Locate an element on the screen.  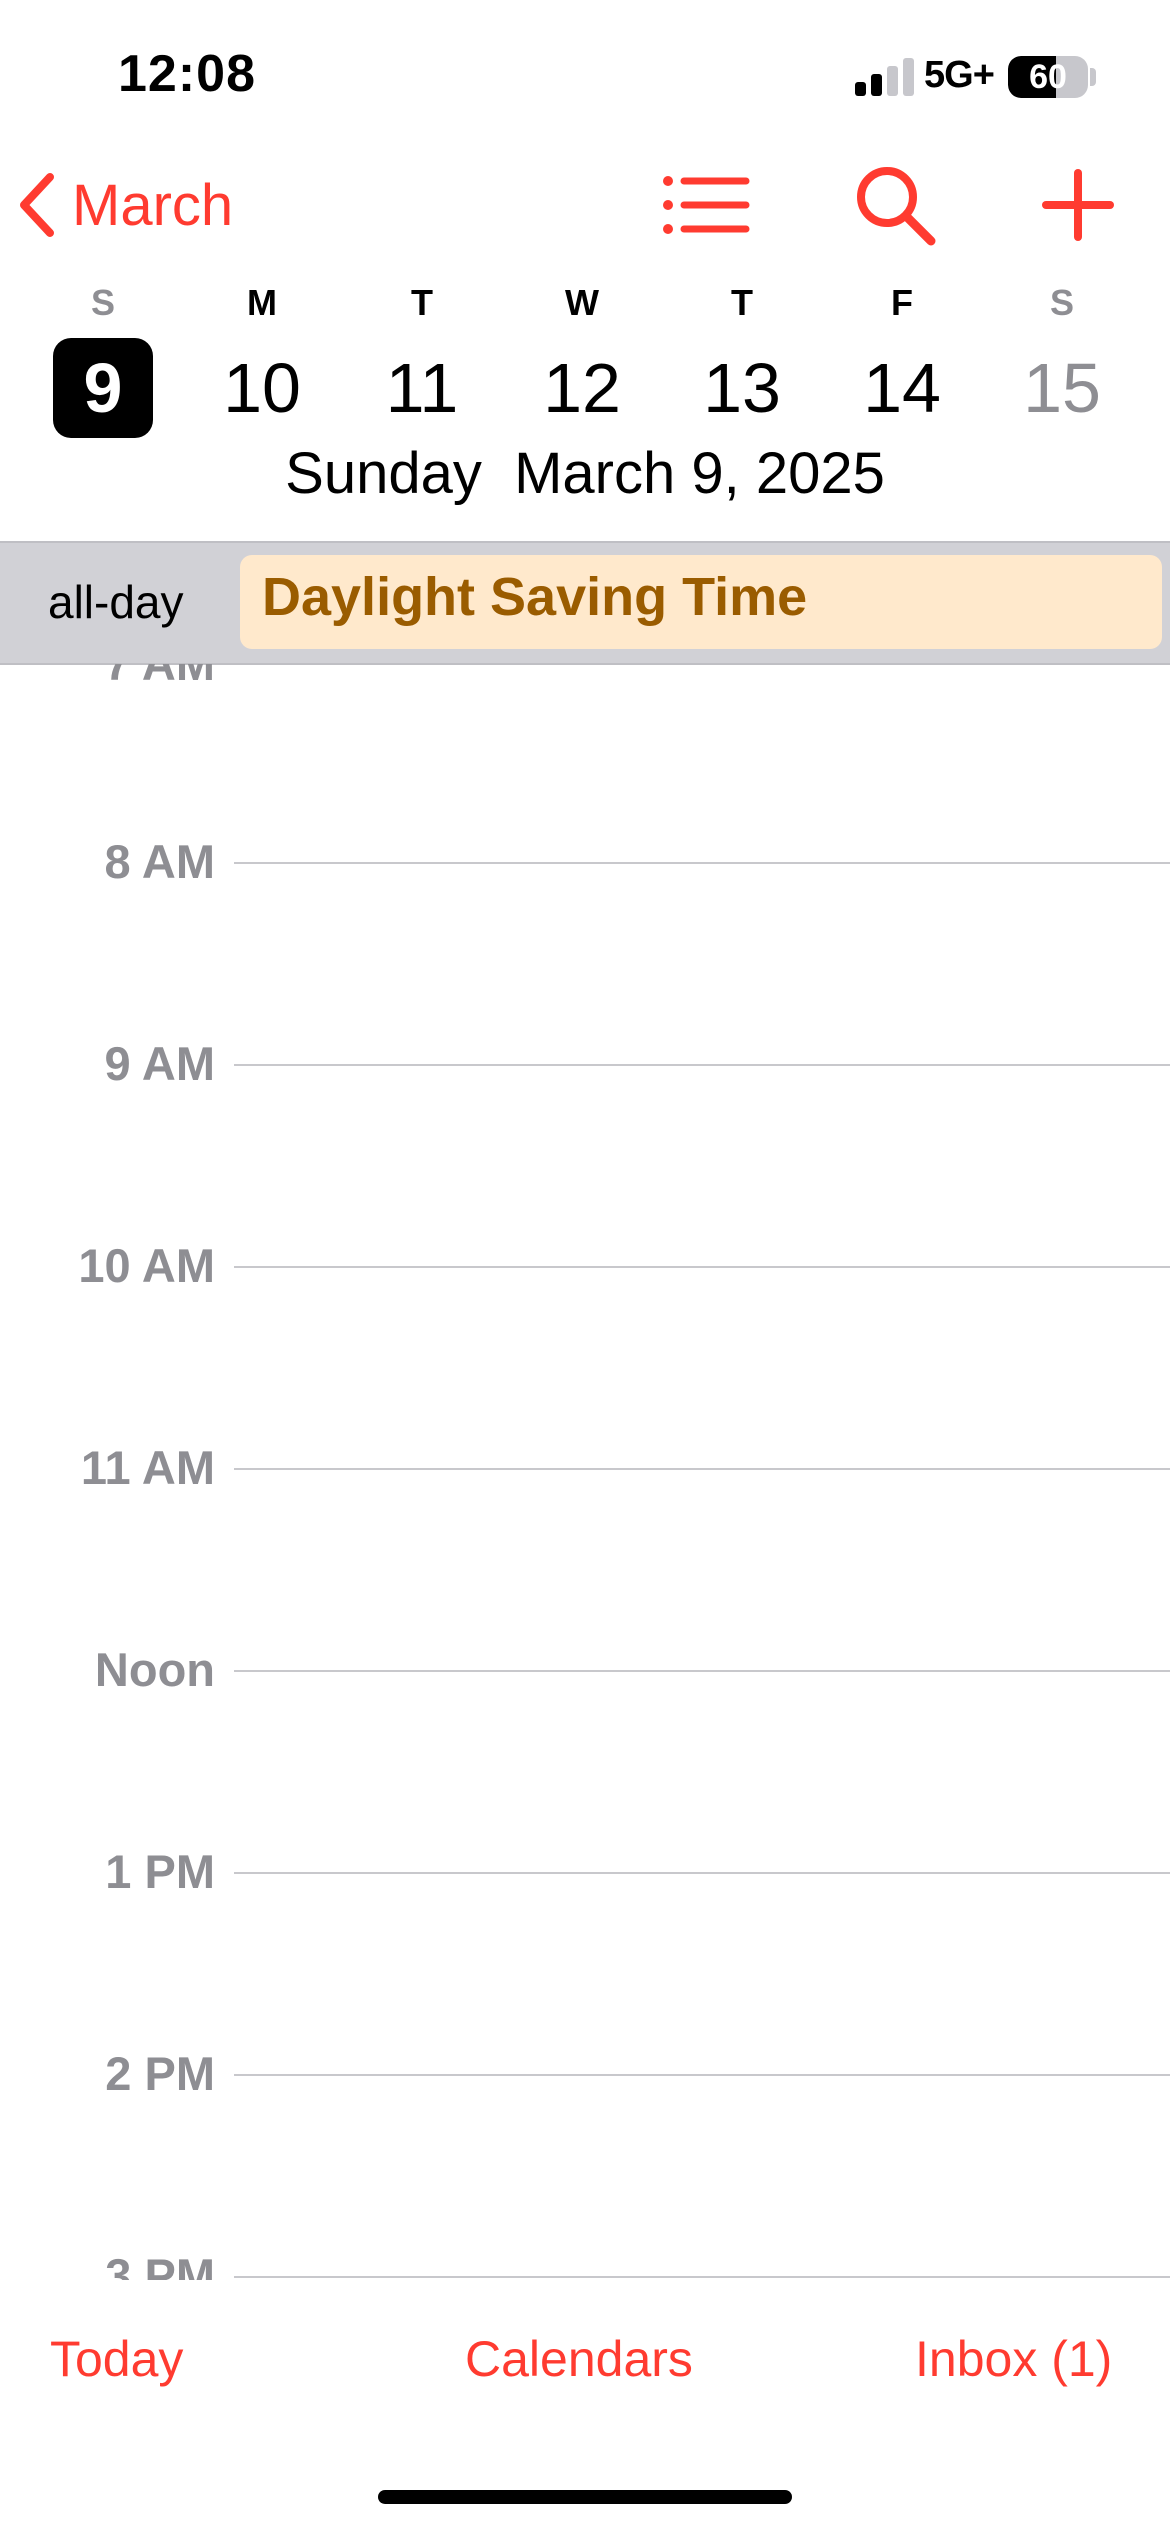
hour-row-11am: 11 AM is located at coordinates (585, 1468).